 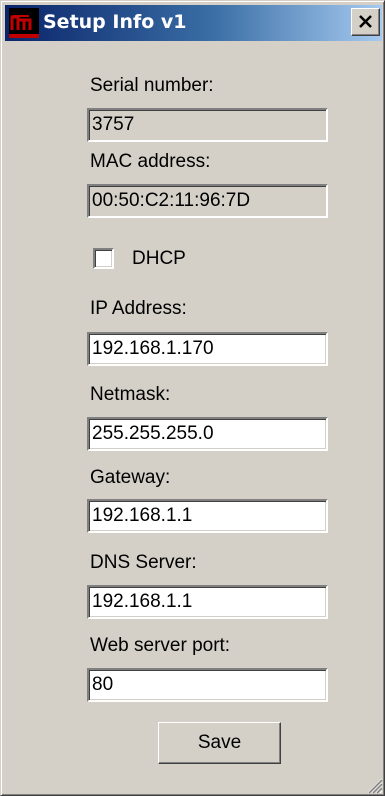 What do you see at coordinates (152, 85) in the screenshot?
I see `serial-number-label: Serial number:` at bounding box center [152, 85].